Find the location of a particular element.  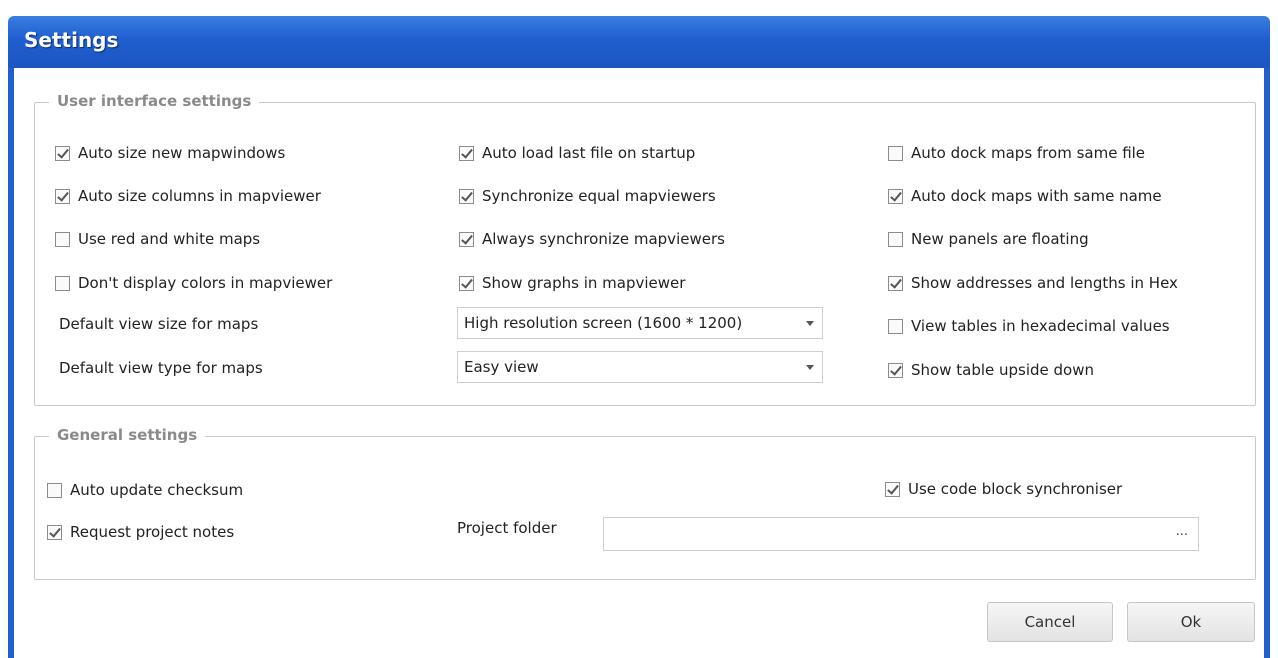

cancel-button-label: Cancel is located at coordinates (1050, 622).